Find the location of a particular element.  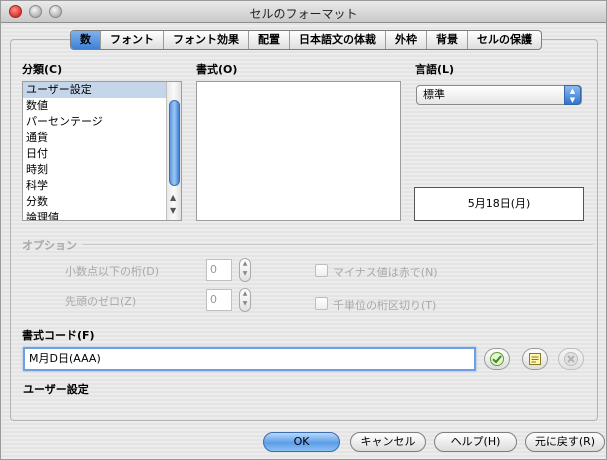

tab-asian-typography: 日本語文の体裁 is located at coordinates (338, 40).